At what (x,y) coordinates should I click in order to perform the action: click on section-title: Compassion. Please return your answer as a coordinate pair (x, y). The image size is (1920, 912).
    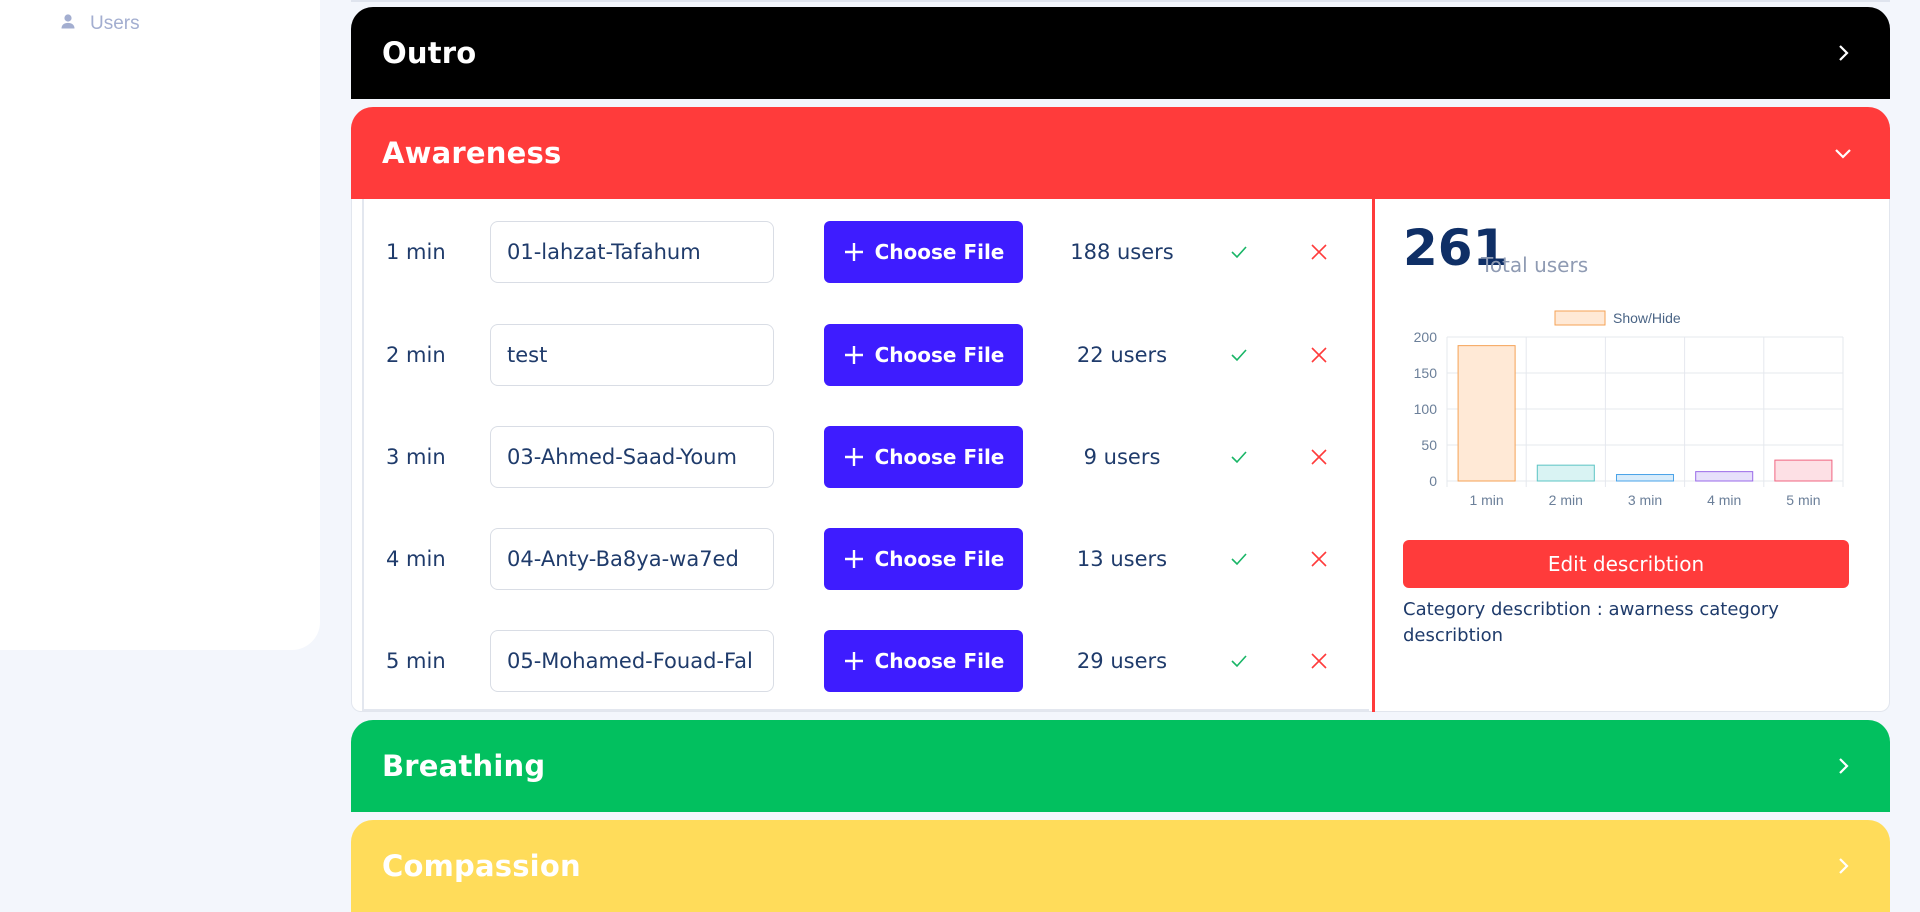
    Looking at the image, I should click on (481, 866).